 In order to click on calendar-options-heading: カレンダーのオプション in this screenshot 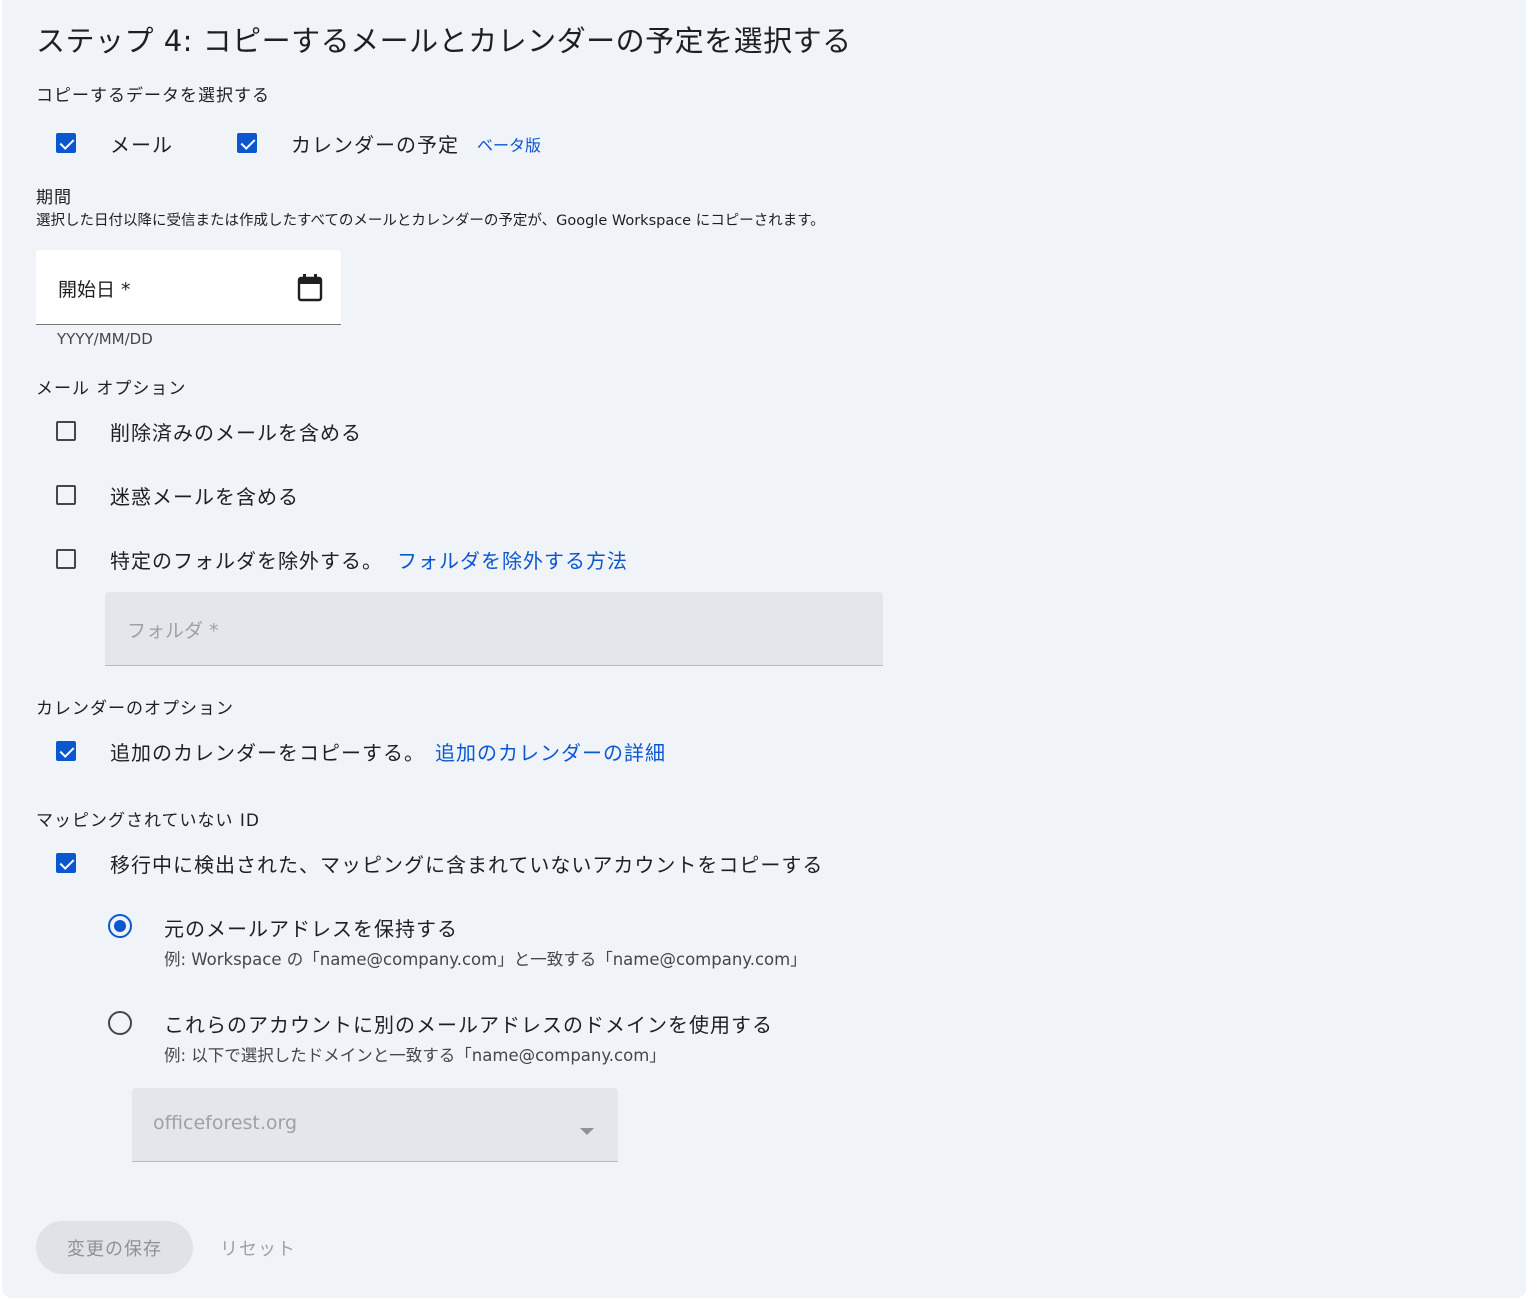, I will do `click(135, 709)`.